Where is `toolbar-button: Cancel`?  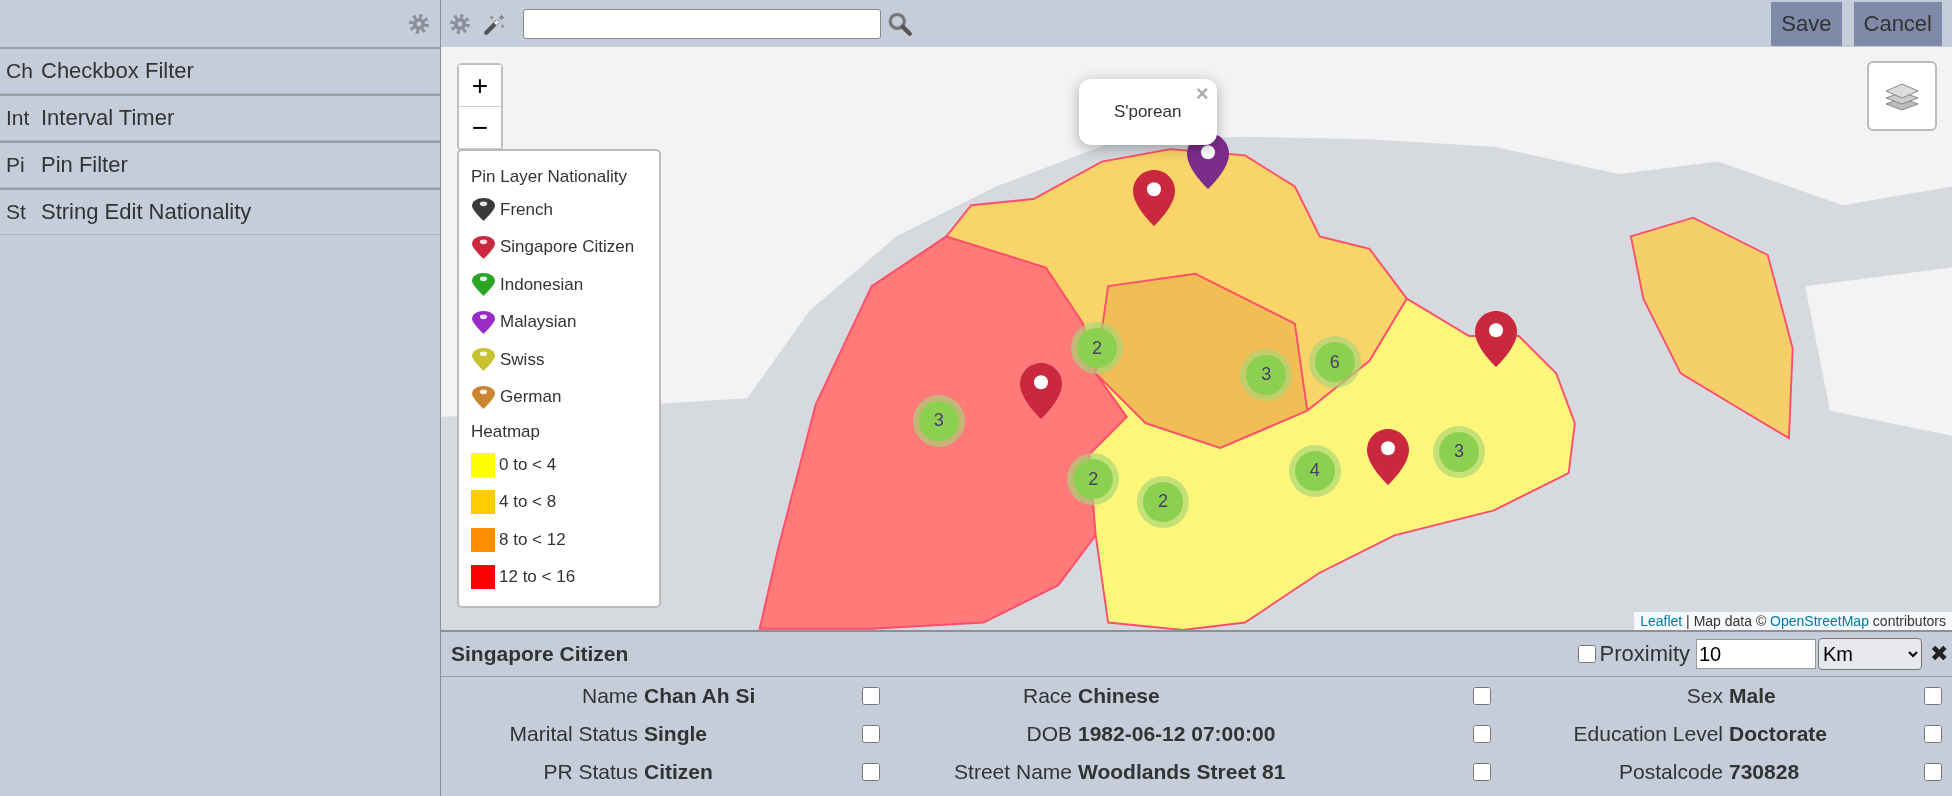
toolbar-button: Cancel is located at coordinates (1897, 23).